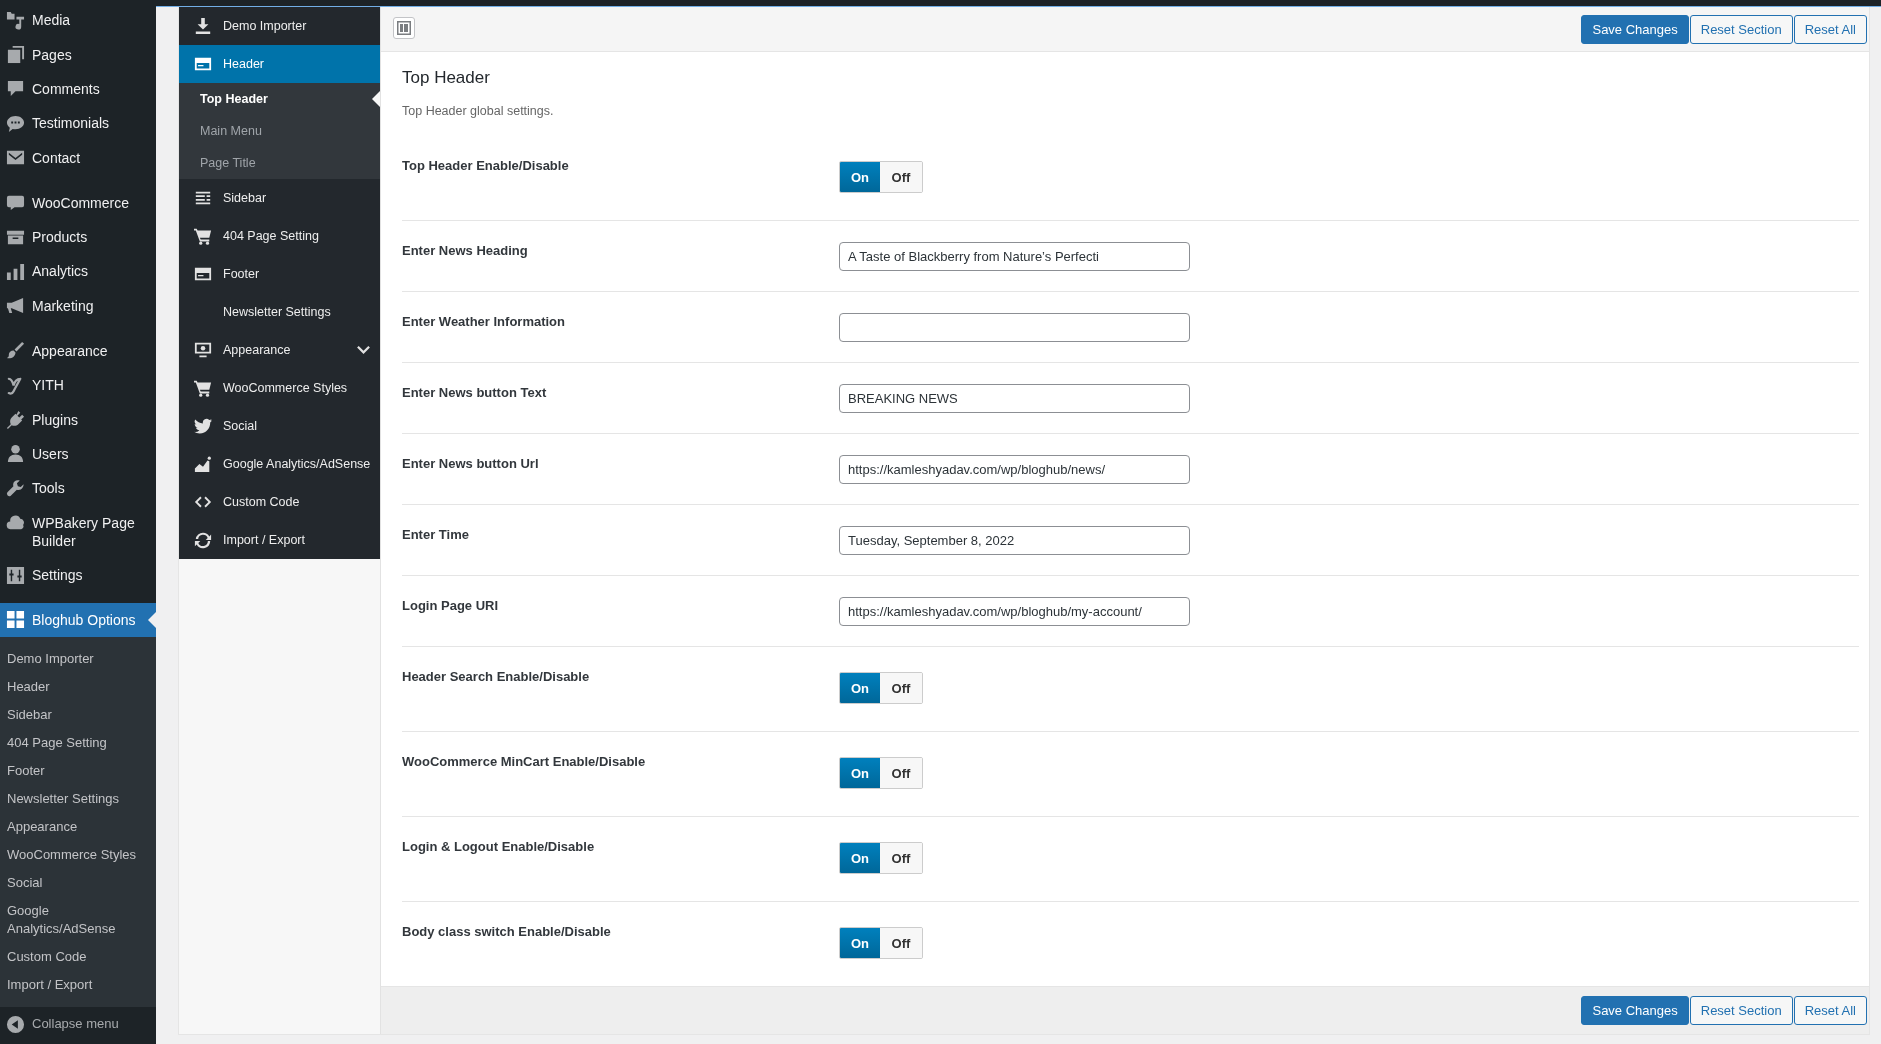 This screenshot has height=1044, width=1881. Describe the element at coordinates (78, 454) in the screenshot. I see `menu-item: Users` at that location.